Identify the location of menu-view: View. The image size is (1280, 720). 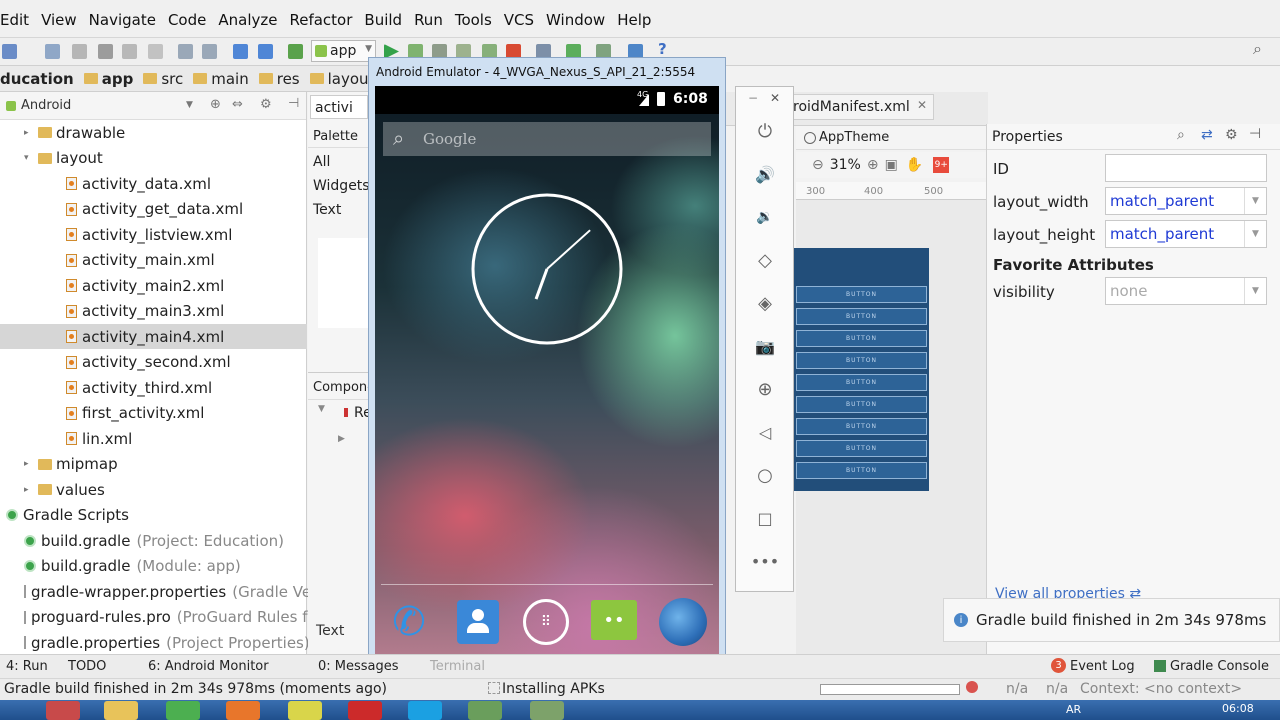
(59, 20).